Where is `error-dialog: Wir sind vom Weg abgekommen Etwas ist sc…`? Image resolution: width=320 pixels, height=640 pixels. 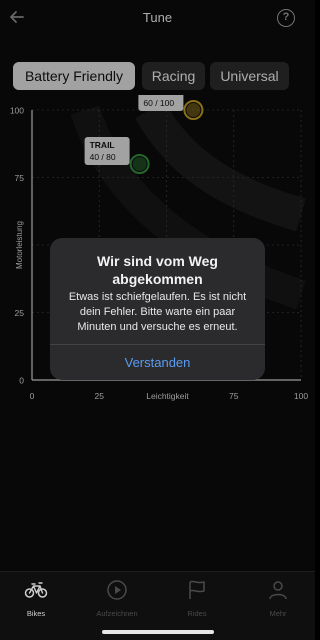
error-dialog: Wir sind vom Weg abgekommen Etwas ist sc… is located at coordinates (157, 309).